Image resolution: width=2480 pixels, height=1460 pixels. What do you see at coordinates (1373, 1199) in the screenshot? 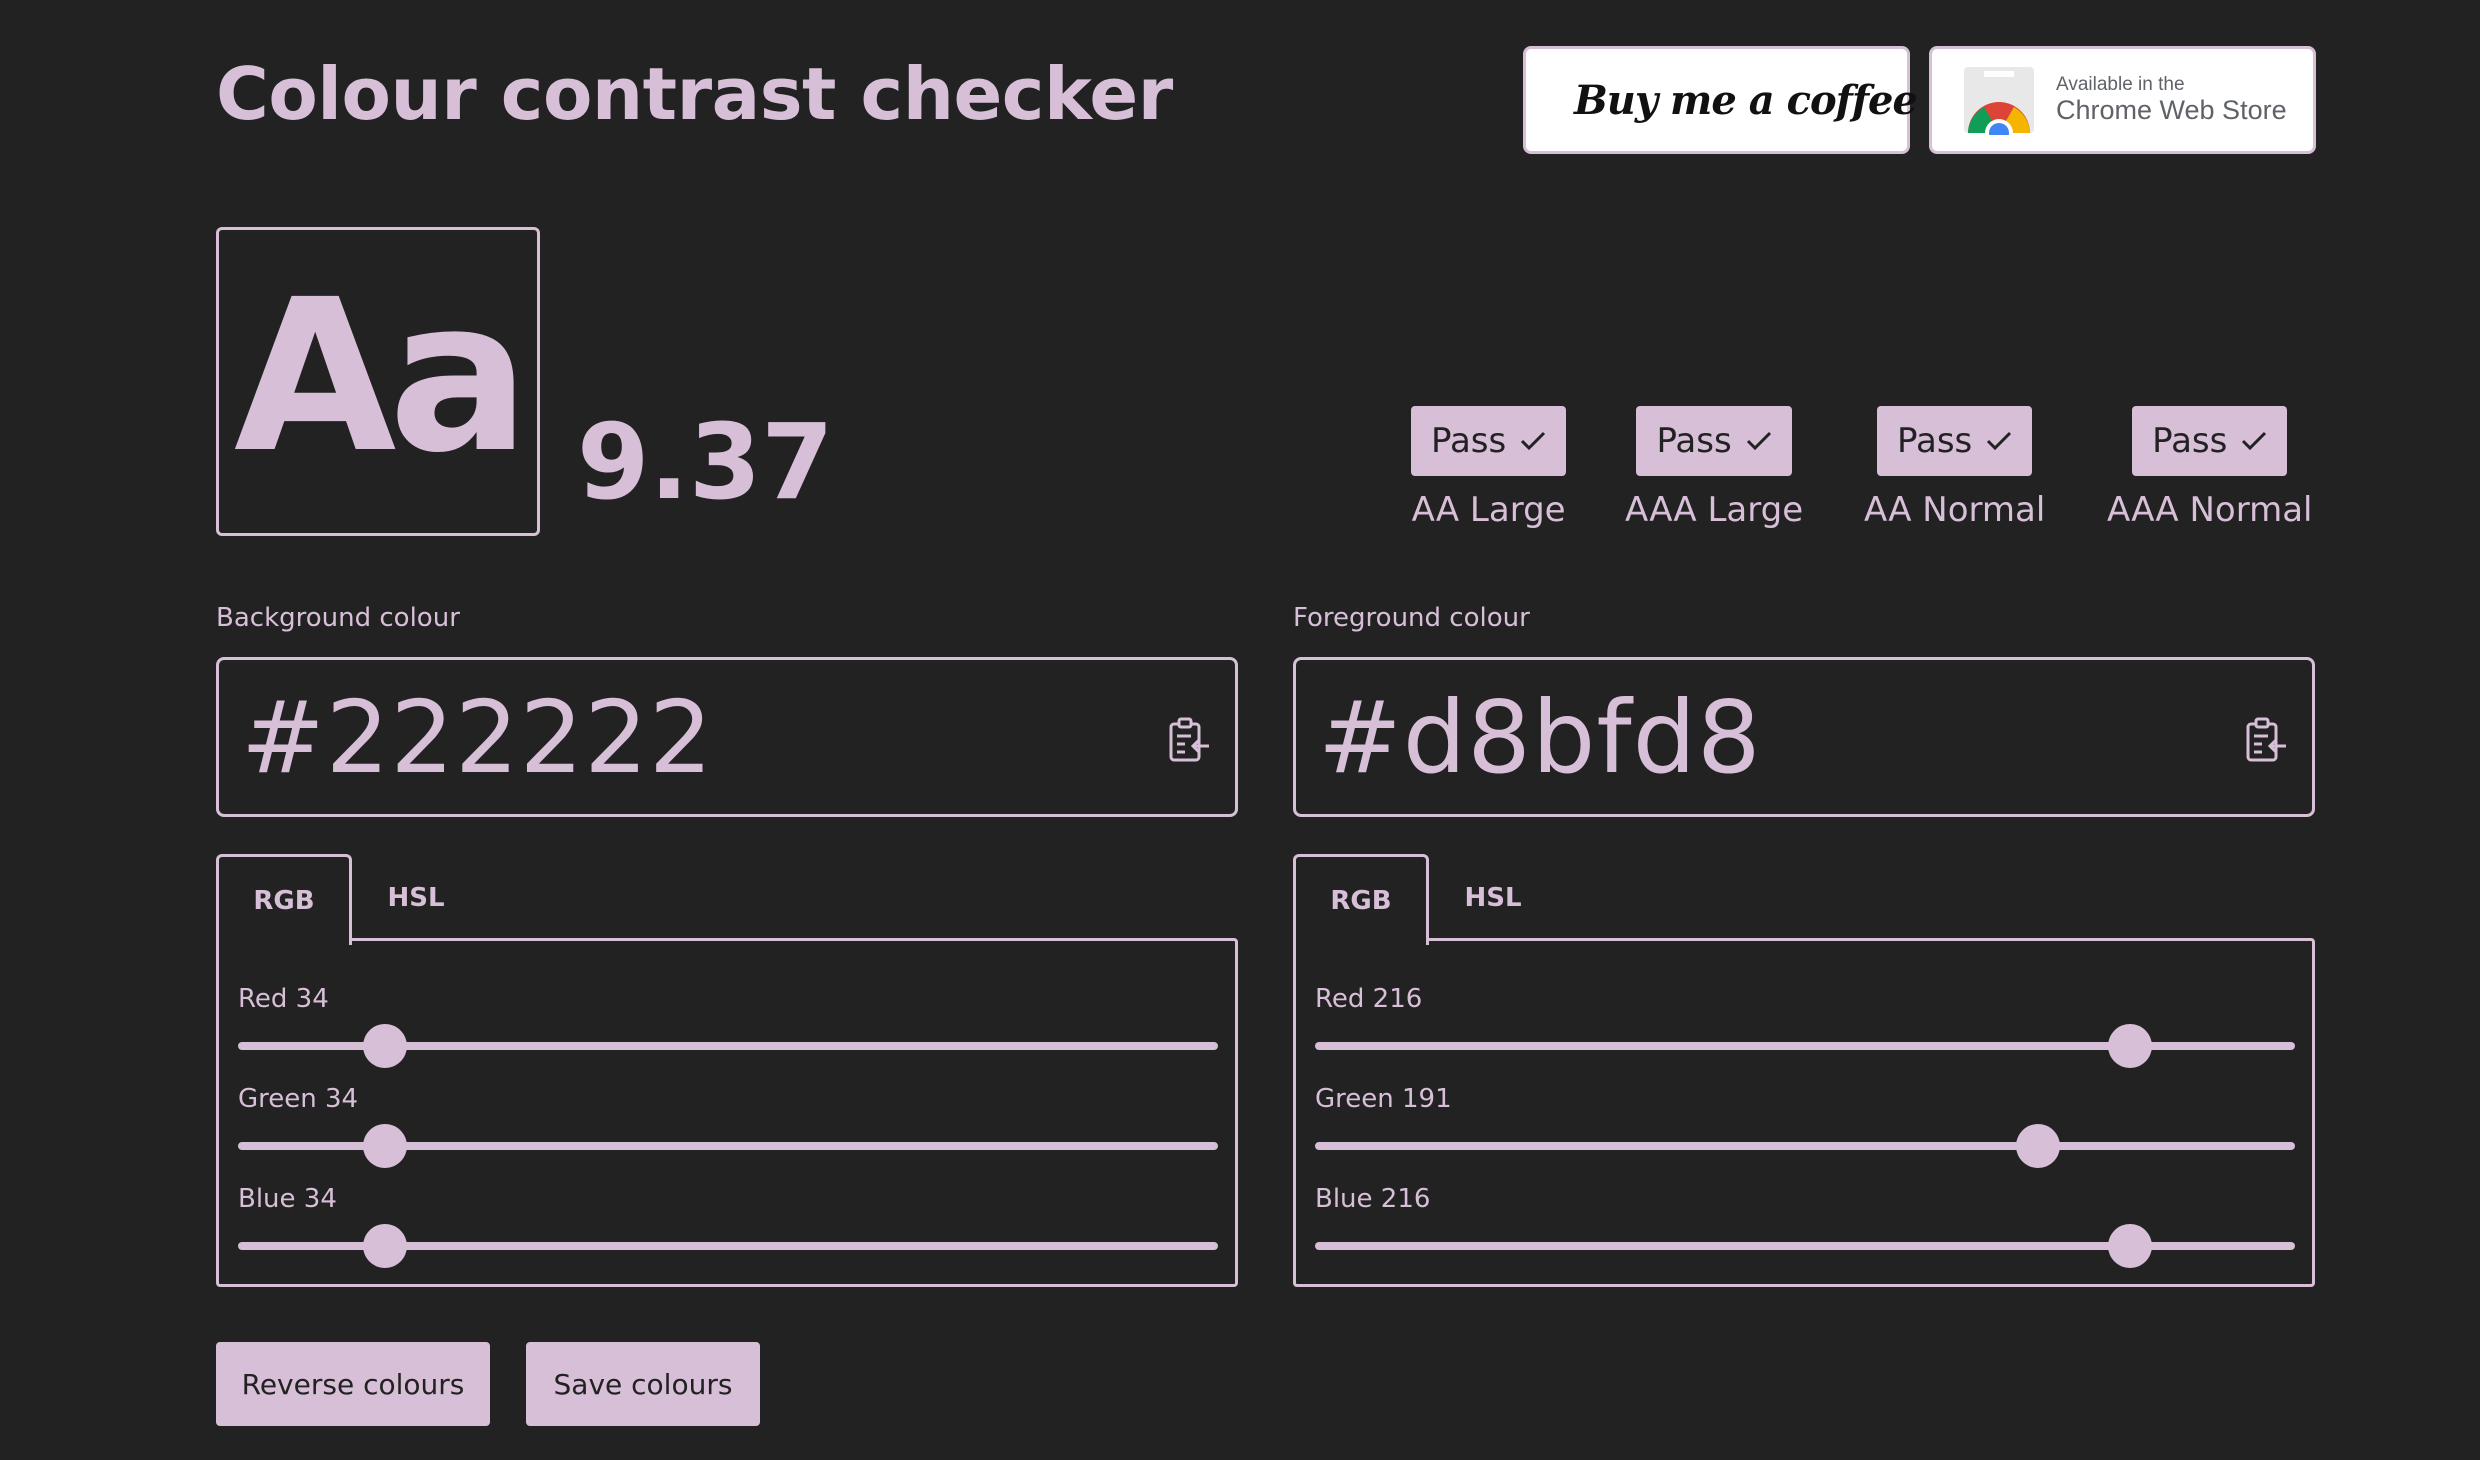
I see `fg-blue-label: Blue 216` at bounding box center [1373, 1199].